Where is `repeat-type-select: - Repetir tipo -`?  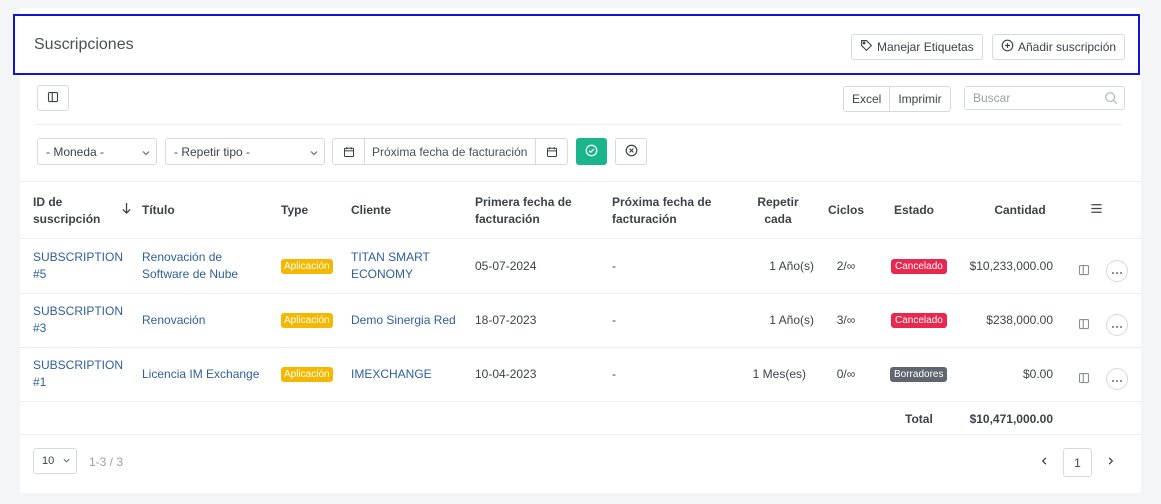 repeat-type-select: - Repetir tipo - is located at coordinates (245, 151).